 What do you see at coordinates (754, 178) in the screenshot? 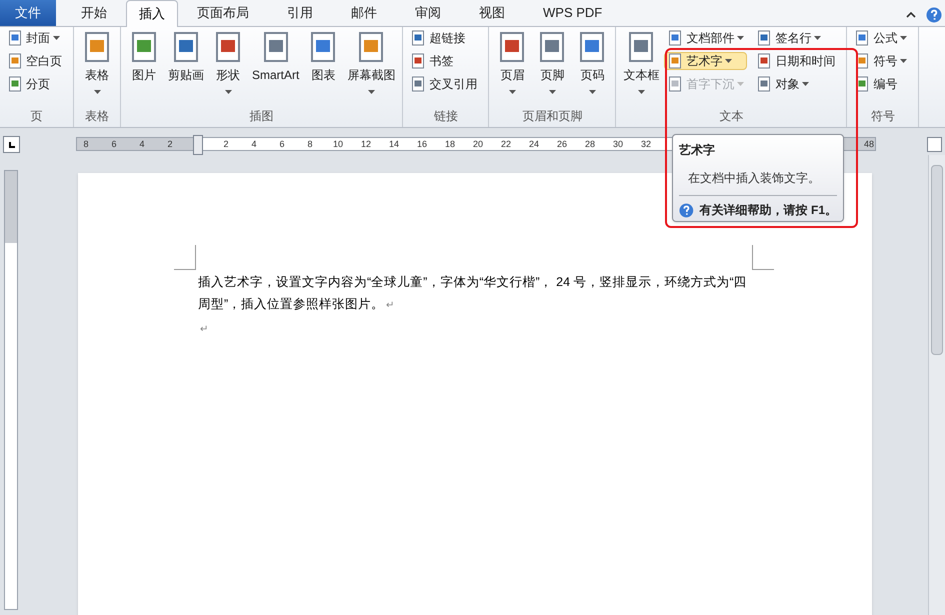
I see `tooltip-description: 在文档中插入装饰文字。` at bounding box center [754, 178].